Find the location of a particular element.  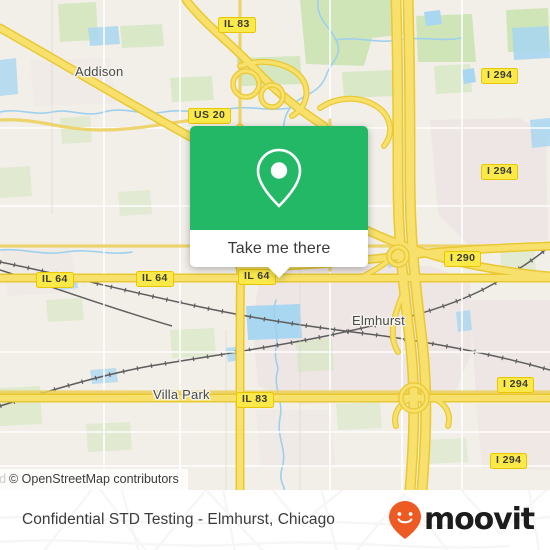

map-pin-icon is located at coordinates (279, 178).